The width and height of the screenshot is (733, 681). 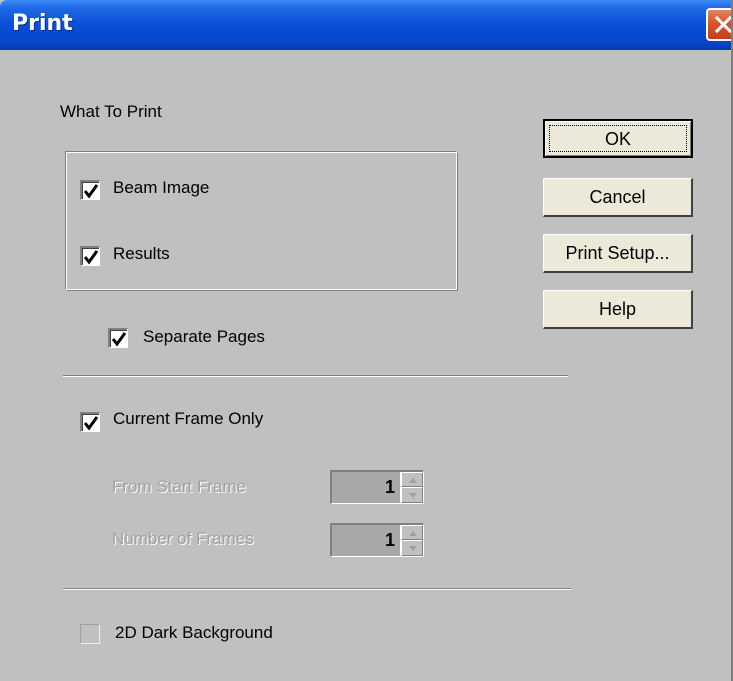 I want to click on number-of-frames-value: 1, so click(x=389, y=540).